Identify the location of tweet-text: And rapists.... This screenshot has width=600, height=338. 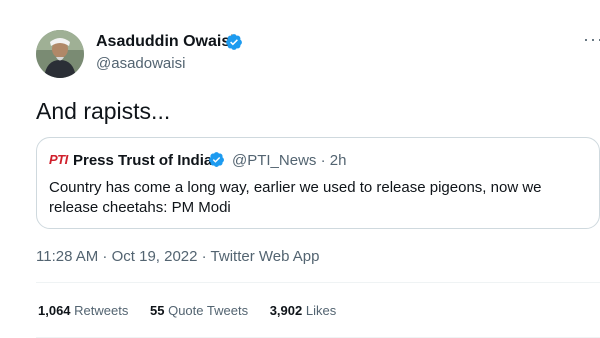
(103, 111).